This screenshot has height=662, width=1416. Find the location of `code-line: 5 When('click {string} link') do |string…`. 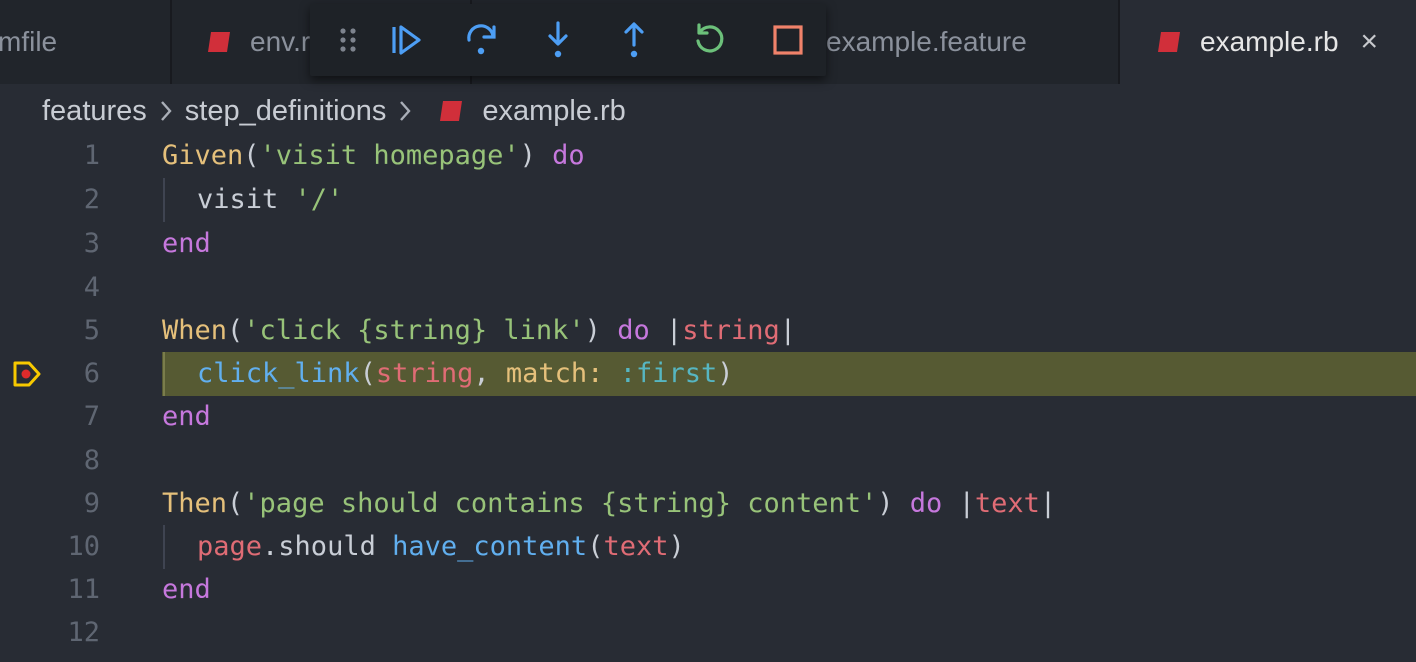

code-line: 5 When('click {string} link') do |string… is located at coordinates (708, 331).